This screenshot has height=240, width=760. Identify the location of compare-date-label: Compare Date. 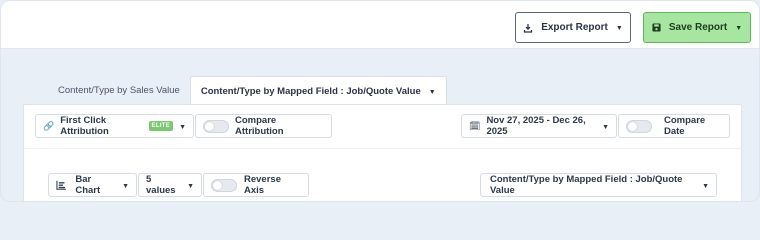
(685, 126).